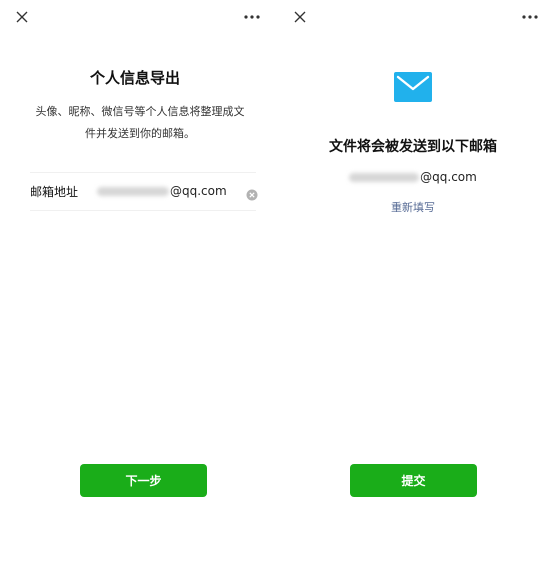  Describe the element at coordinates (140, 123) in the screenshot. I see `description: 头像、昵称、微信号等个人信息将整理成文 件并发送到你的邮箱。` at that location.